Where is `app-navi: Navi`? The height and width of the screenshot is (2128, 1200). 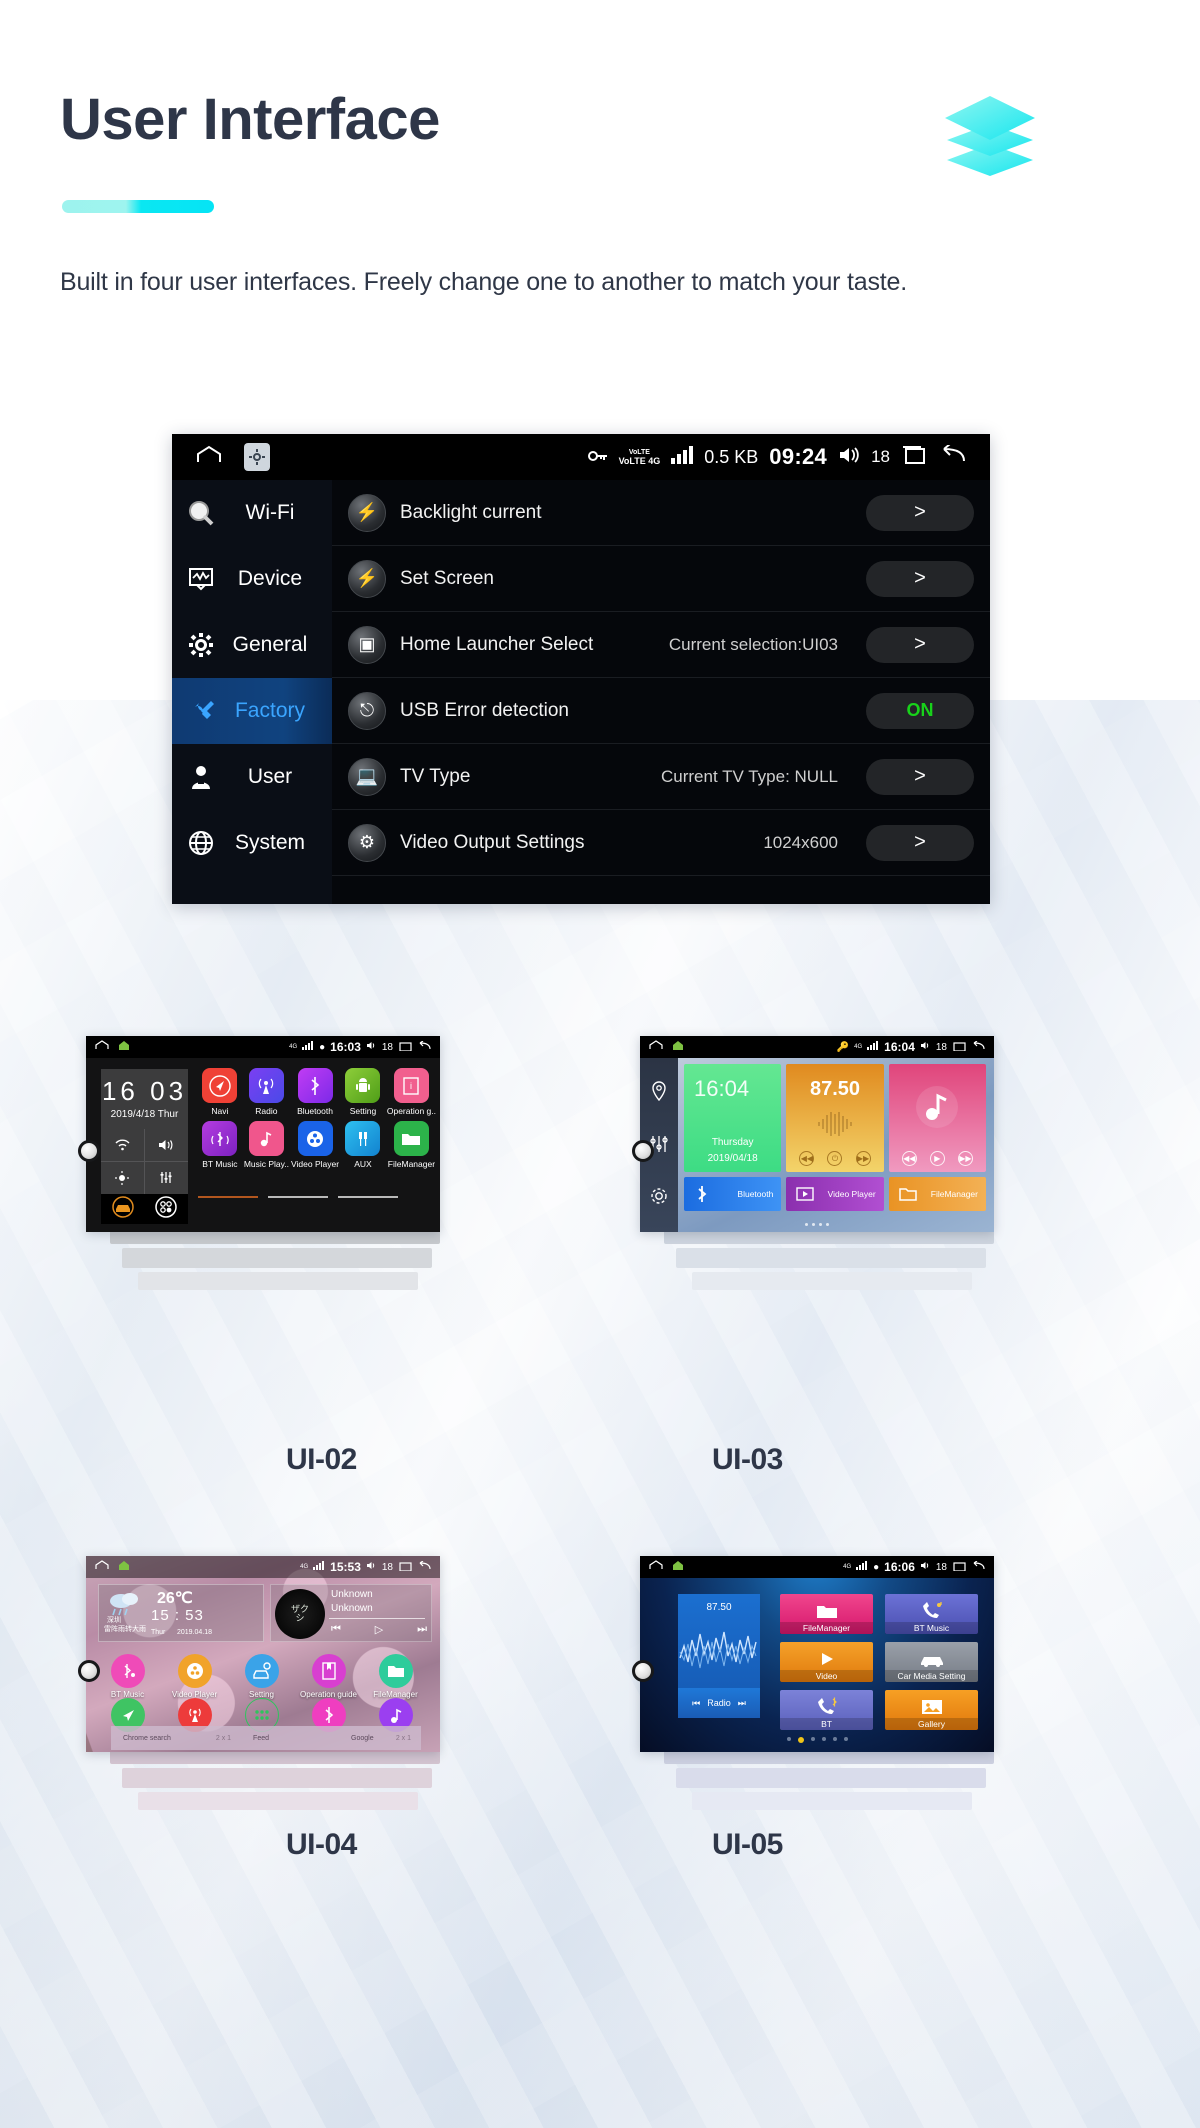 app-navi: Navi is located at coordinates (220, 1092).